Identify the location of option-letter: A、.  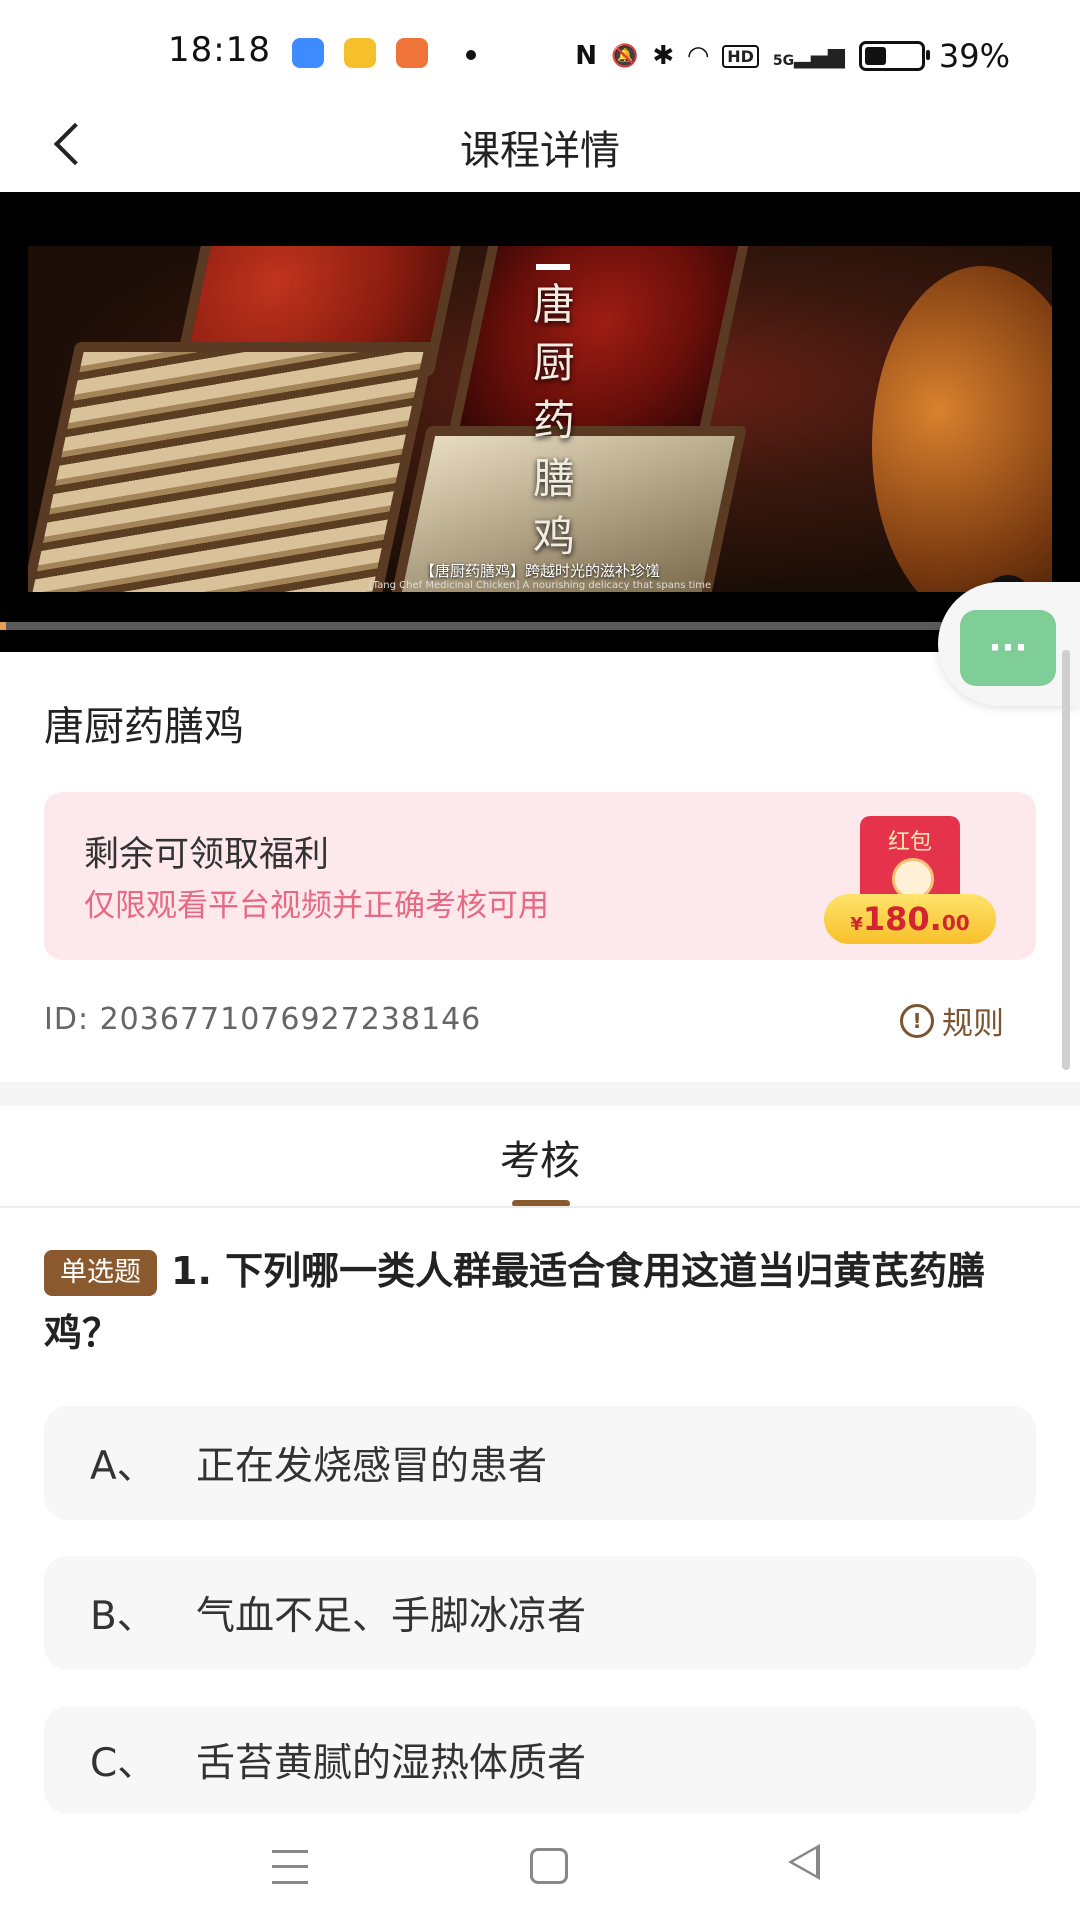
(123, 1466).